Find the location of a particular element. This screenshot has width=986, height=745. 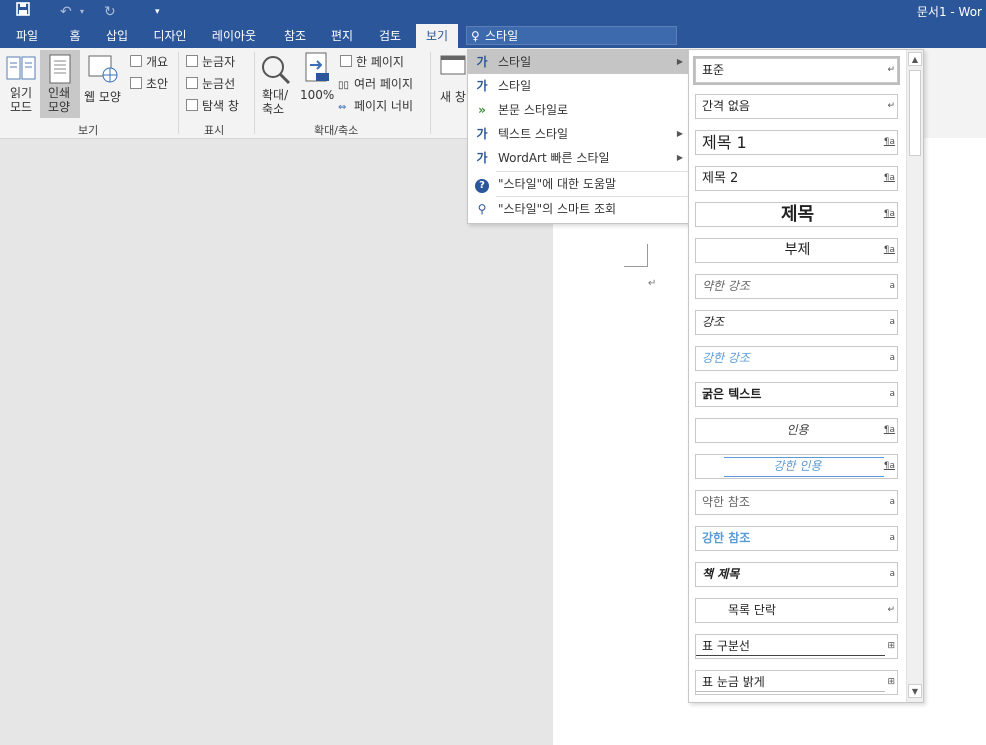

style-label: 약한 참조 is located at coordinates (726, 502).